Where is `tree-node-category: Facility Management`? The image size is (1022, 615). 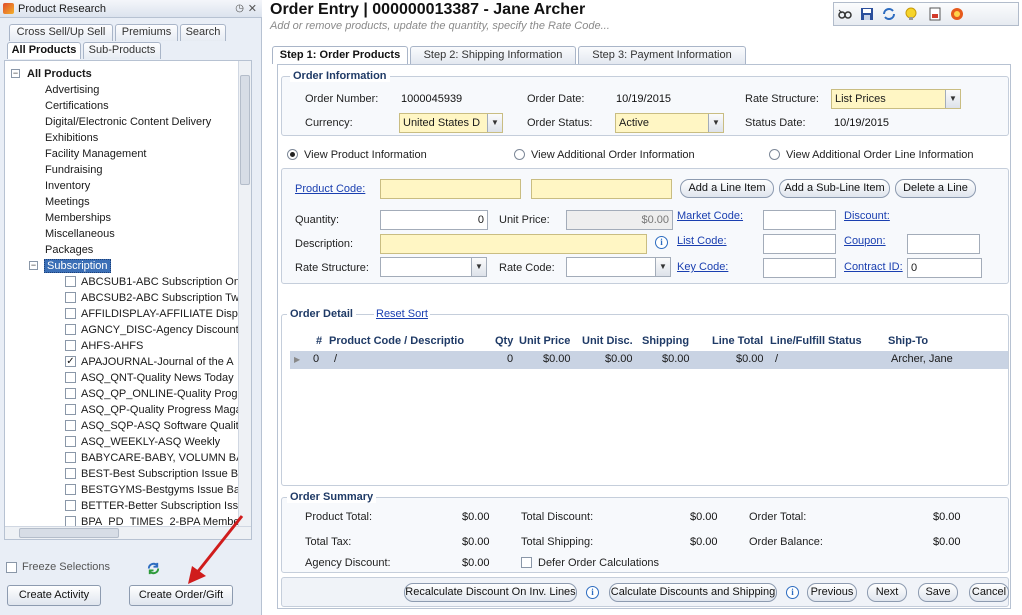
tree-node-category: Facility Management is located at coordinates (96, 154).